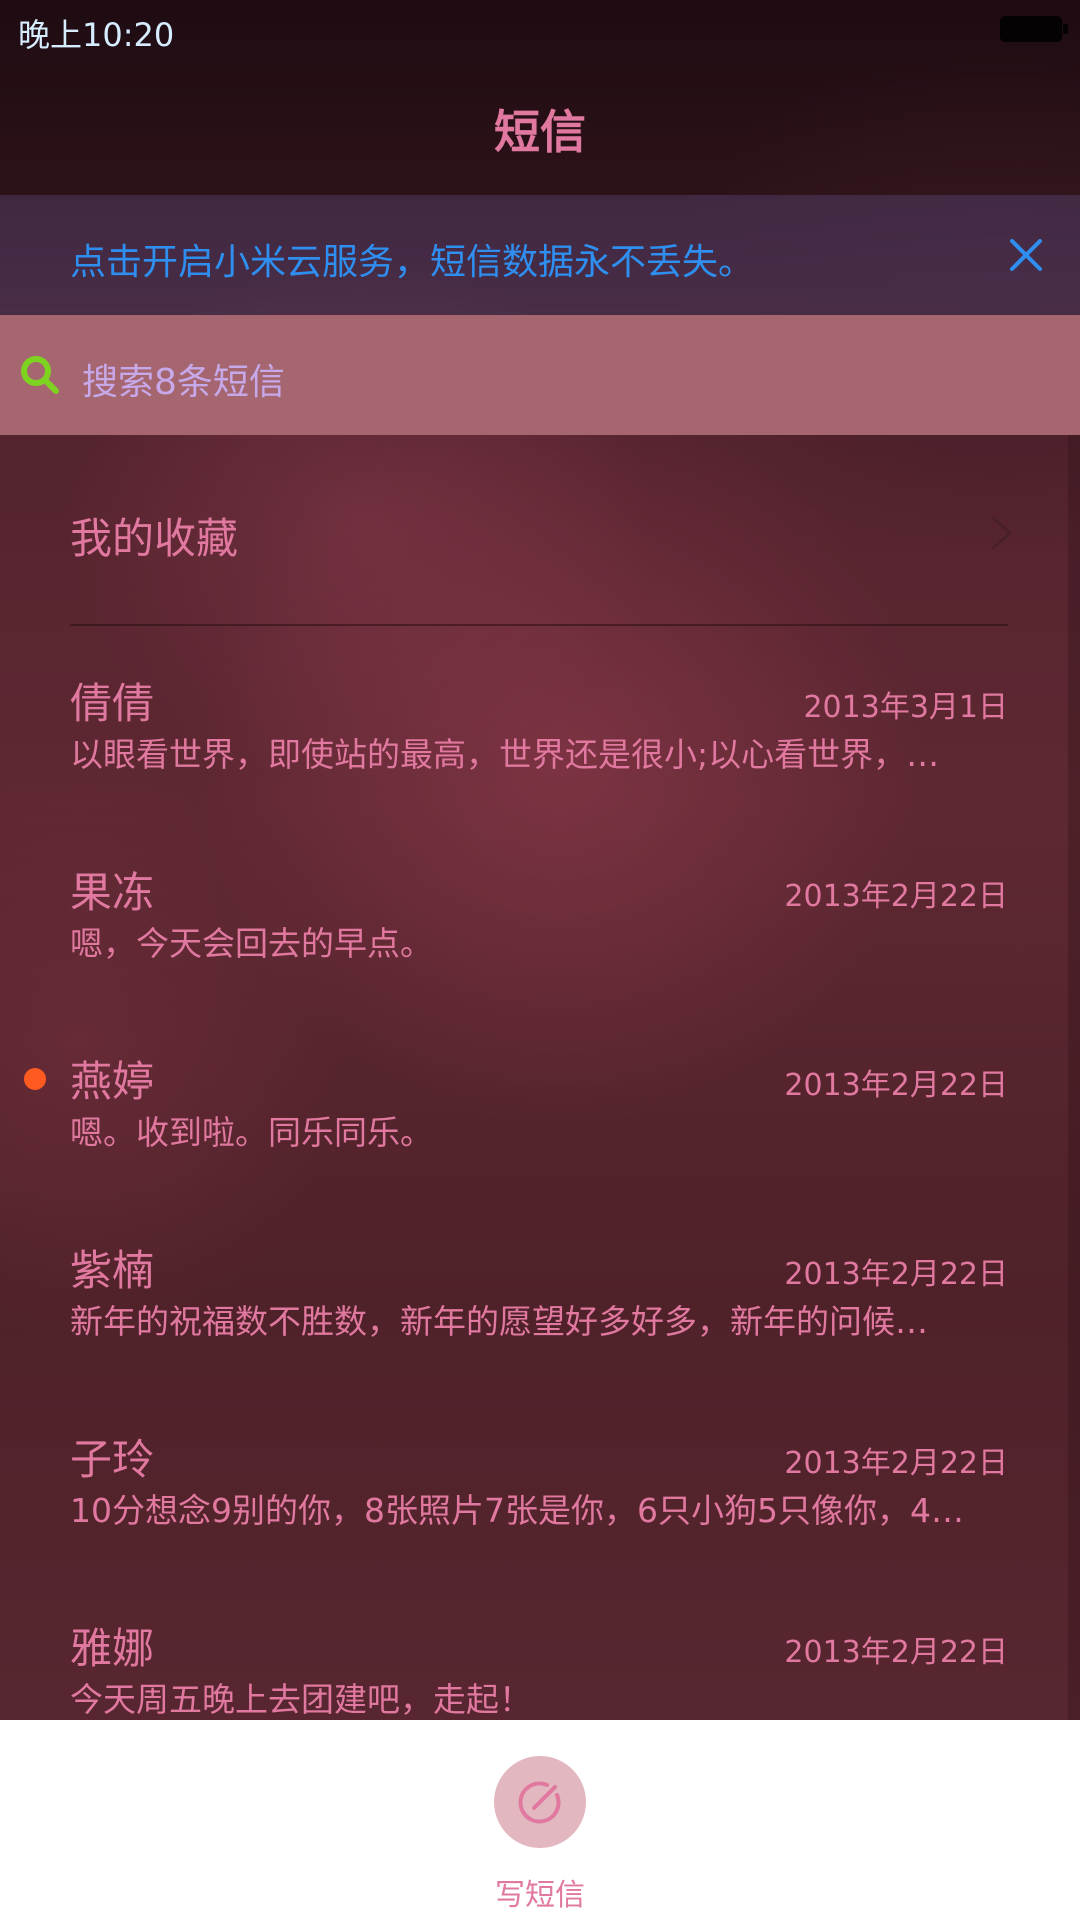 This screenshot has width=1080, height=1920. I want to click on message-preview: 今天周五晚上去团建吧，走起！, so click(301, 1699).